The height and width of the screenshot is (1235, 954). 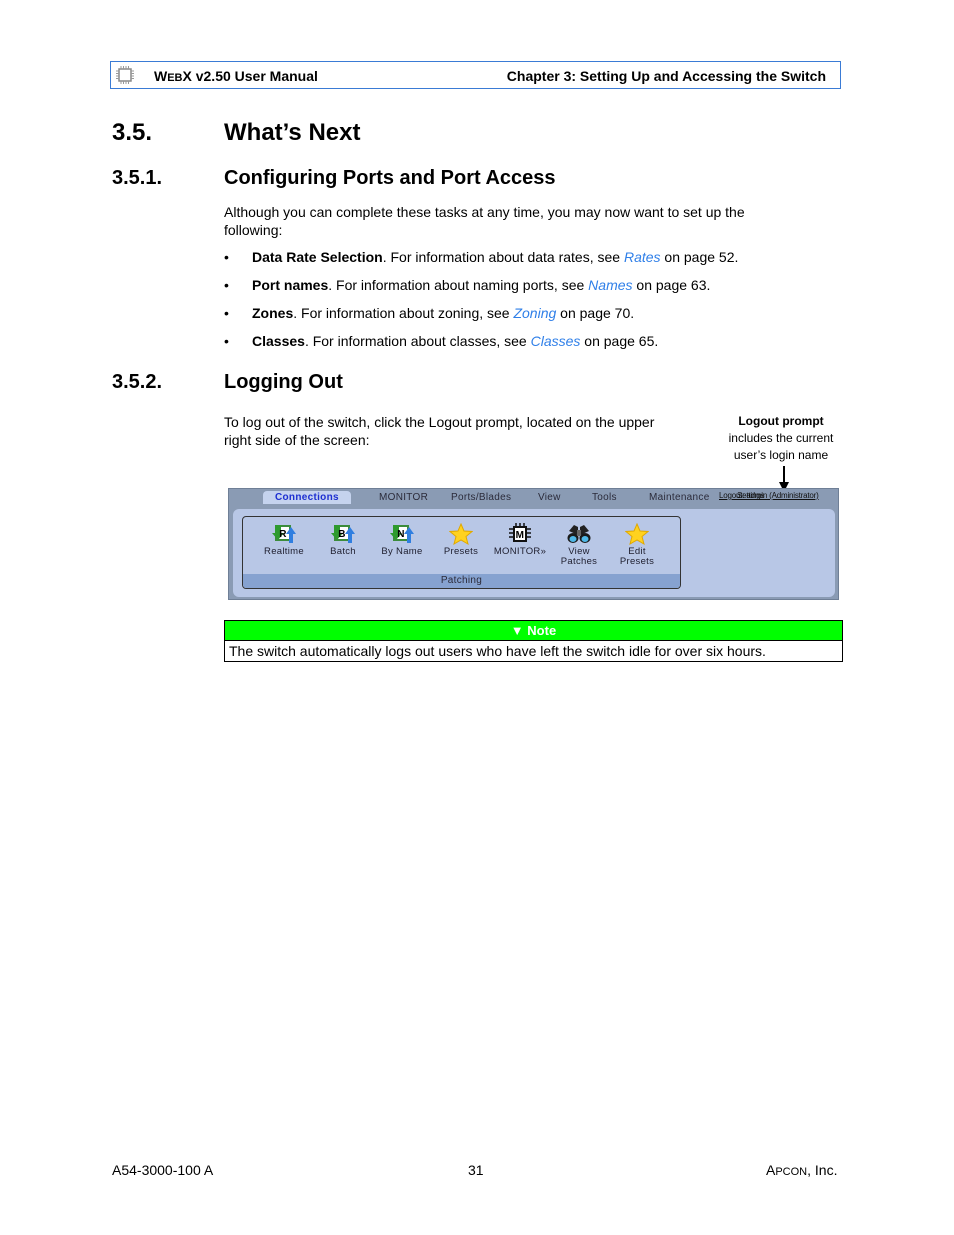 I want to click on section-number: 3.5., so click(x=132, y=132).